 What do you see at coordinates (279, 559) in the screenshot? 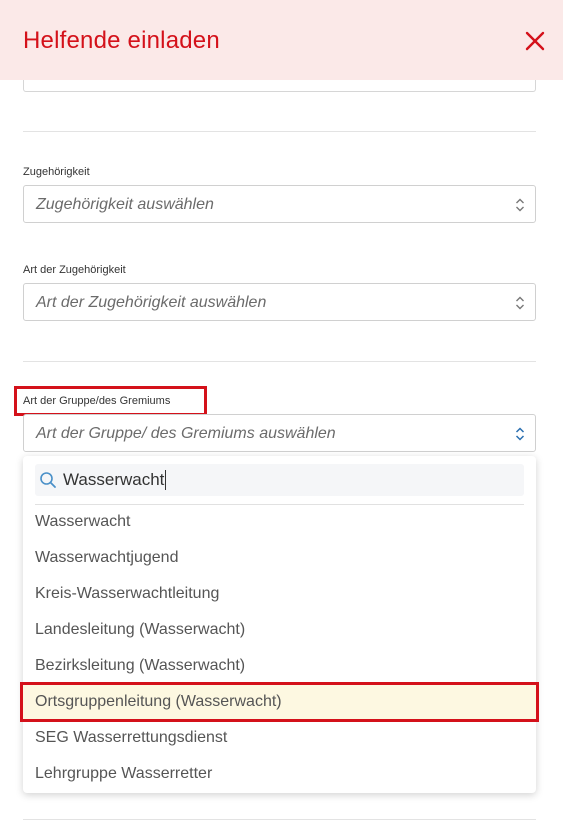
I see `dropdown-option: Wasserwachtjugend` at bounding box center [279, 559].